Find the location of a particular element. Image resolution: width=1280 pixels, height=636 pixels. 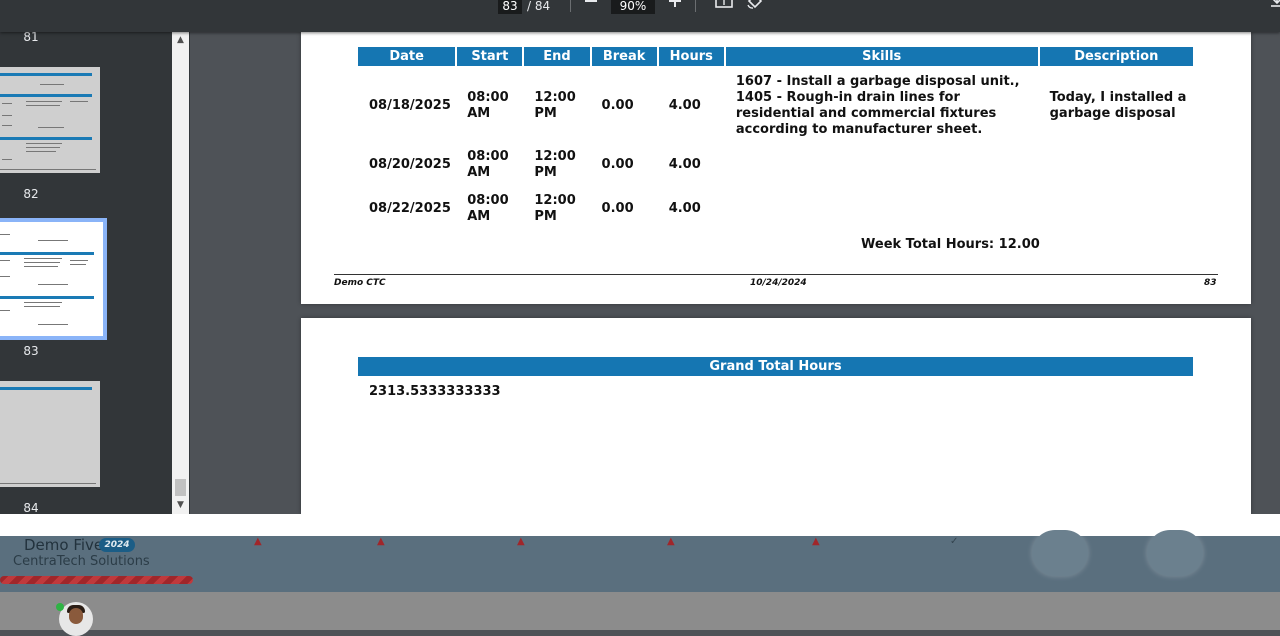

grand-total-header: Grand Total Hours is located at coordinates (775, 366).